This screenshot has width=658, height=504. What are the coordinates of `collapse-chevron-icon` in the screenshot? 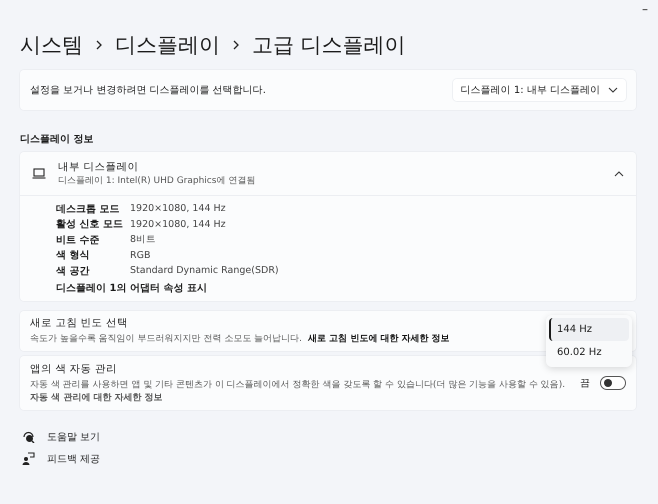 It's located at (619, 173).